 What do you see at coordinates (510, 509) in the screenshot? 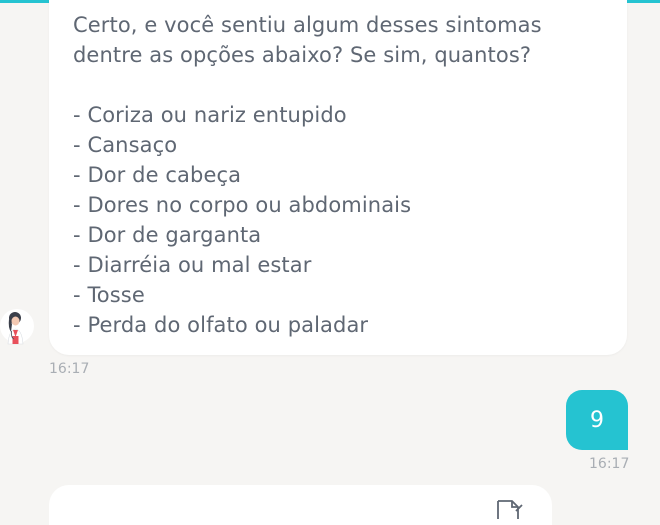
I see `document-icon` at bounding box center [510, 509].